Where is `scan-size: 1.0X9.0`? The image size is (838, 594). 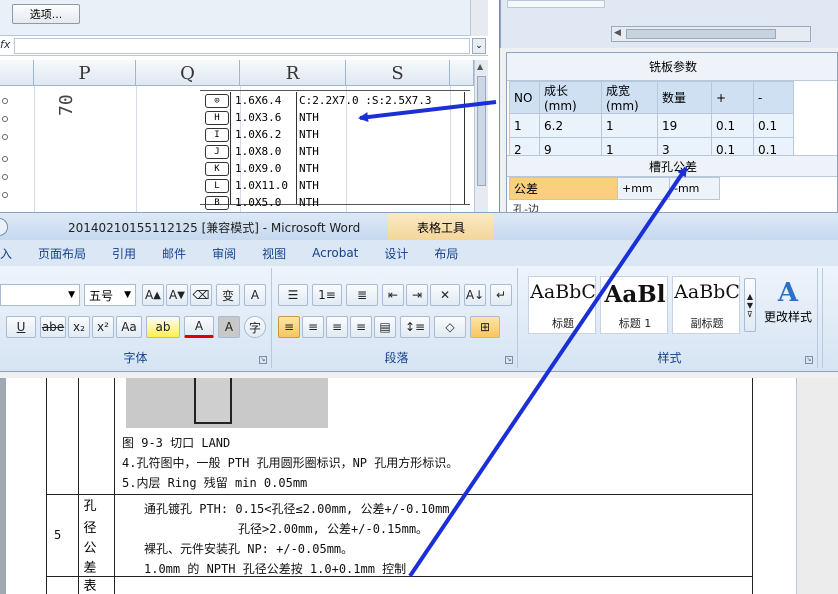
scan-size: 1.0X9.0 is located at coordinates (258, 168).